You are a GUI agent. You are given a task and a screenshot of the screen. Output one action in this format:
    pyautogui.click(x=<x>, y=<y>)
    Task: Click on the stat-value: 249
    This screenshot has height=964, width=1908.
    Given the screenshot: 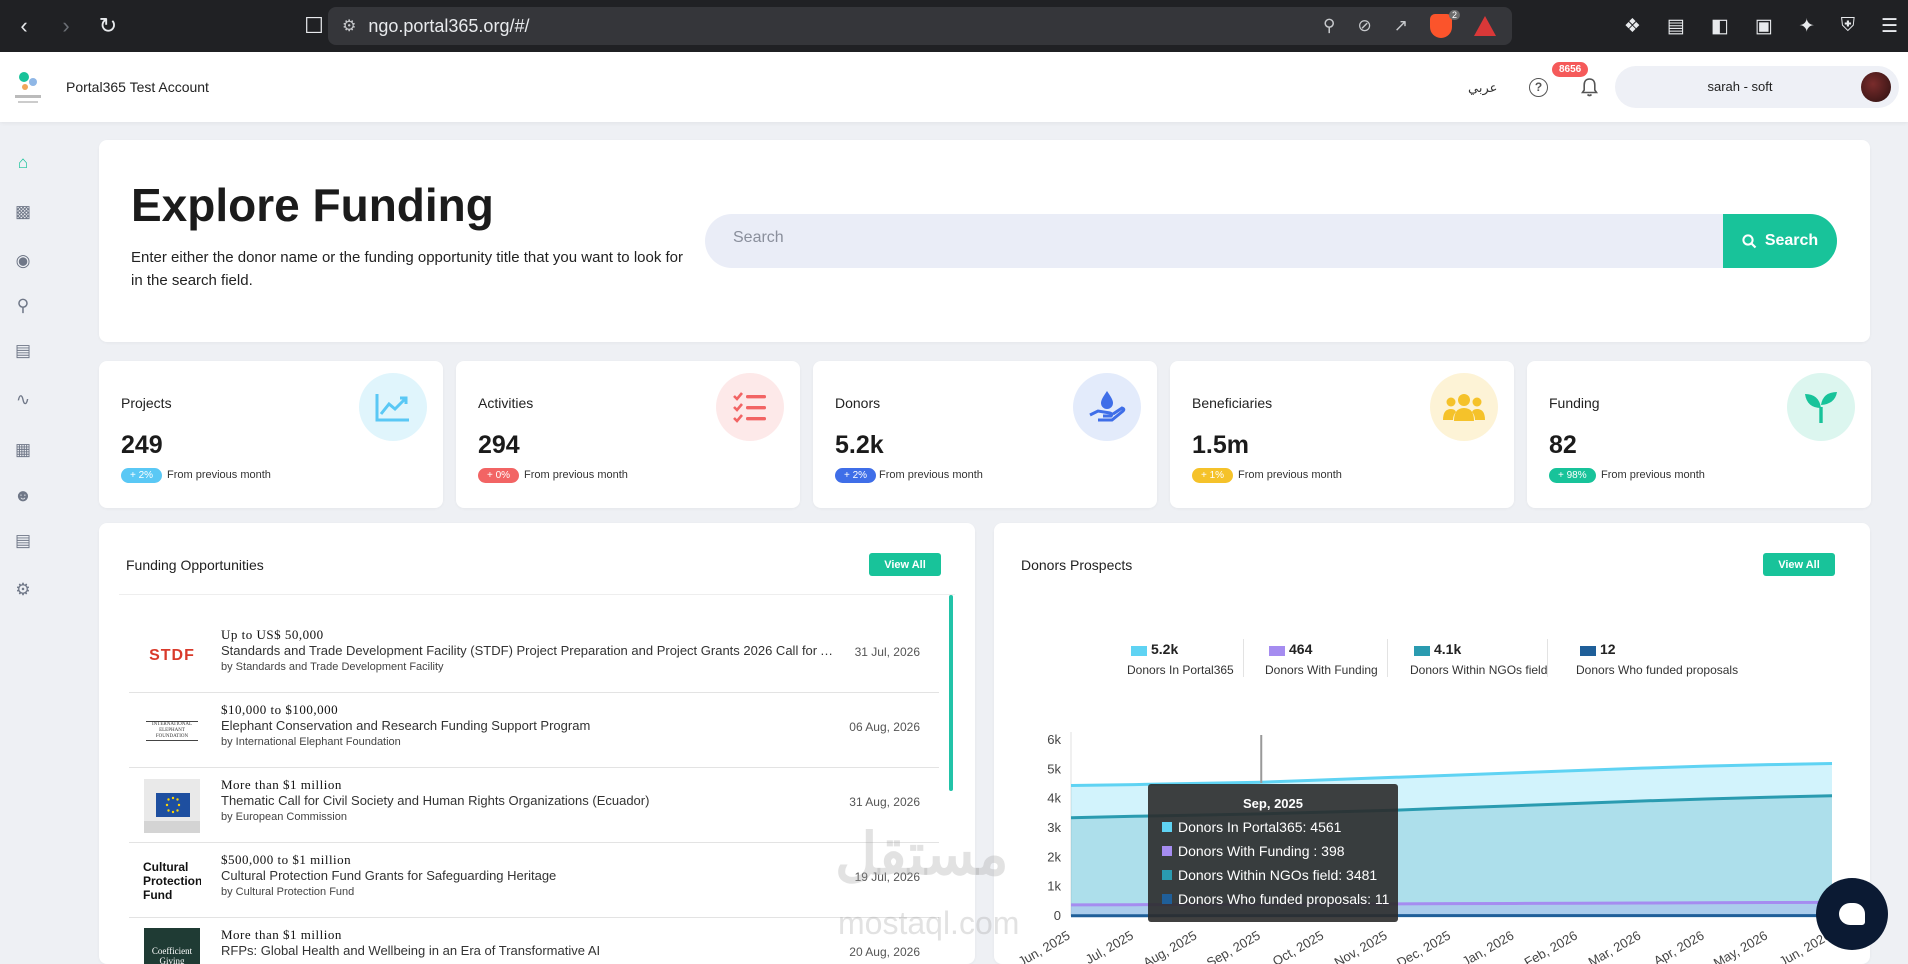 What is the action you would take?
    pyautogui.click(x=142, y=445)
    